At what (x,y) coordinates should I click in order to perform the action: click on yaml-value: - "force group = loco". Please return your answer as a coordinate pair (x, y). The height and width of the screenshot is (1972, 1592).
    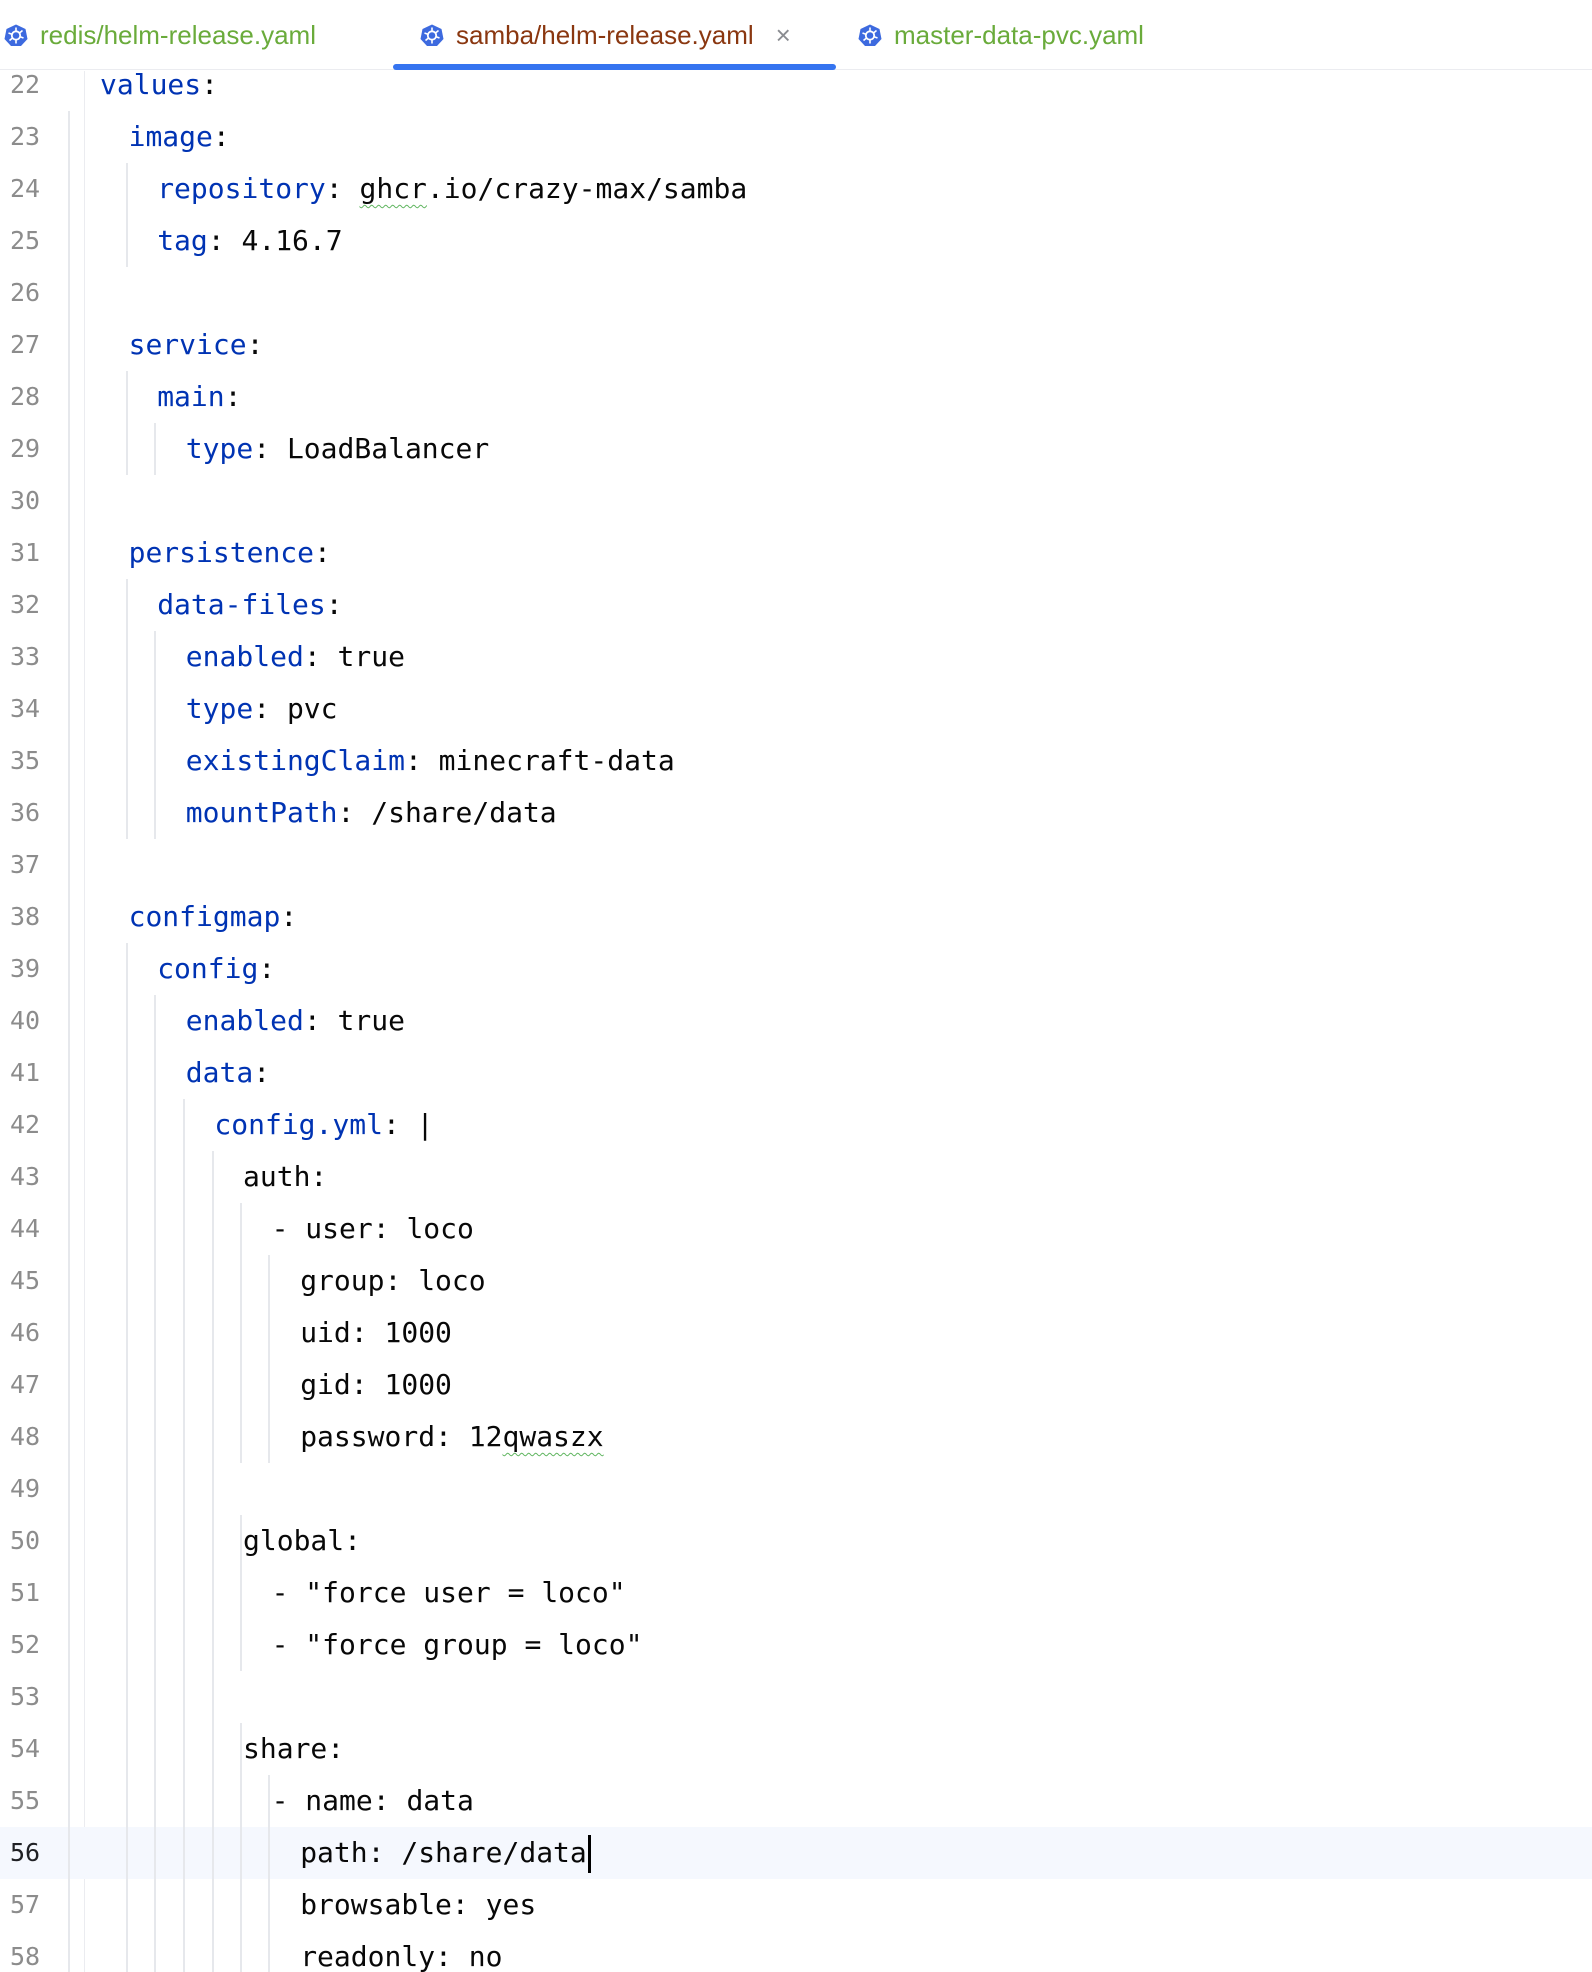
    Looking at the image, I should click on (457, 1644).